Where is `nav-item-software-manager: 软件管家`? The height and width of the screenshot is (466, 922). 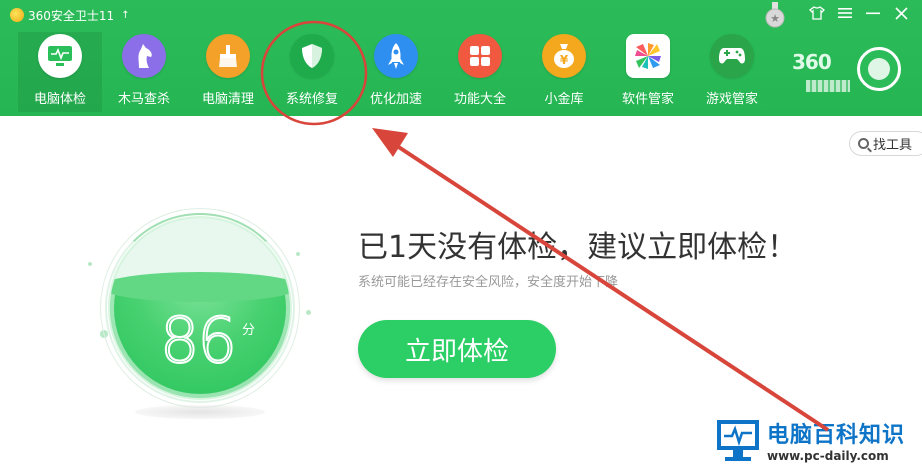
nav-item-software-manager: 软件管家 is located at coordinates (648, 72).